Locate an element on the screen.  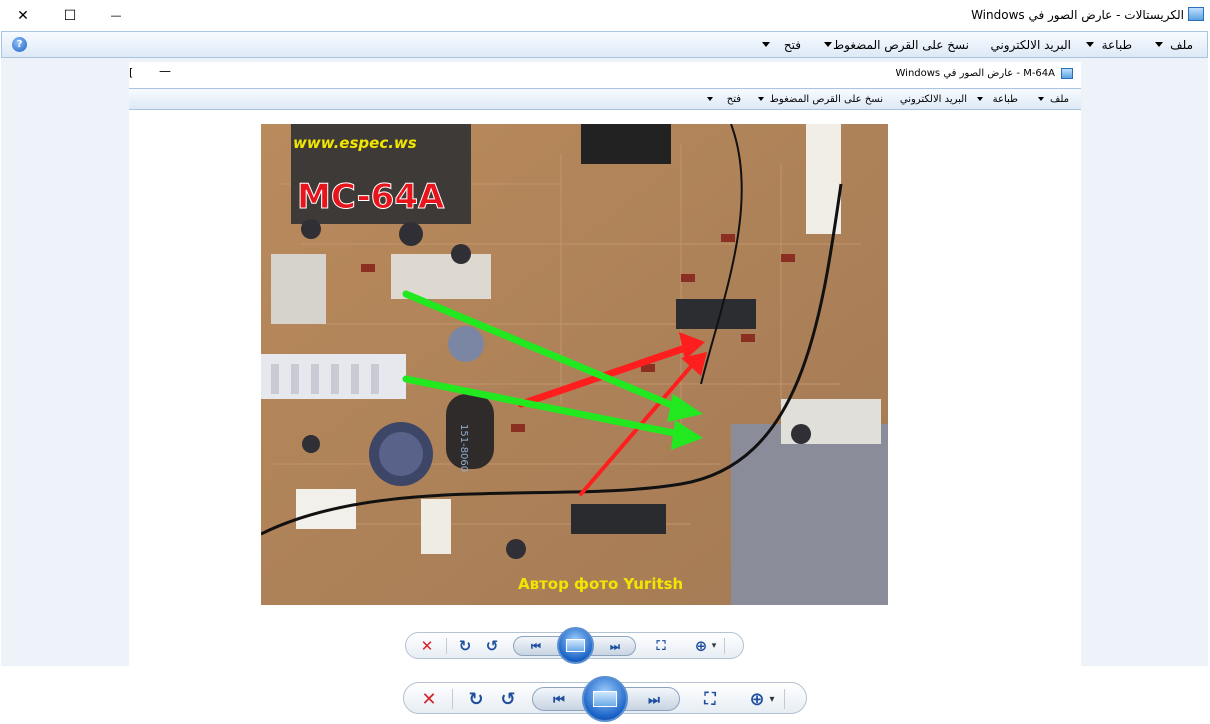
menu-file: ملف is located at coordinates (1181, 45).